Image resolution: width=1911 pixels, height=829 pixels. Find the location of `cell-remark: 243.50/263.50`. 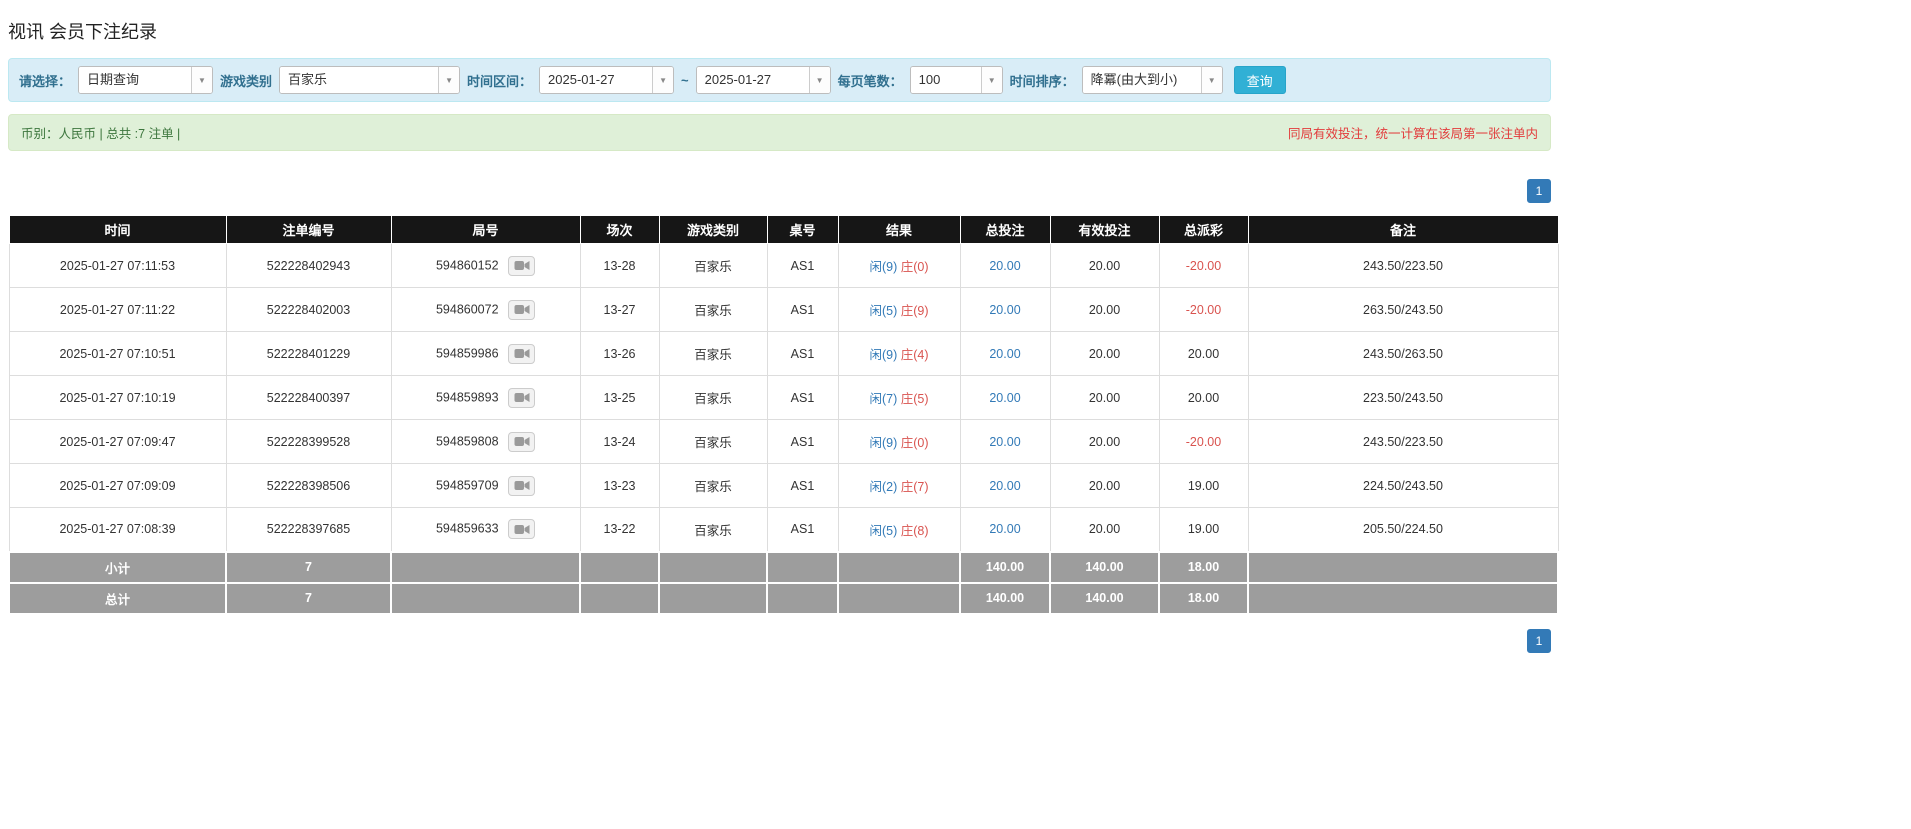

cell-remark: 243.50/263.50 is located at coordinates (1403, 353).